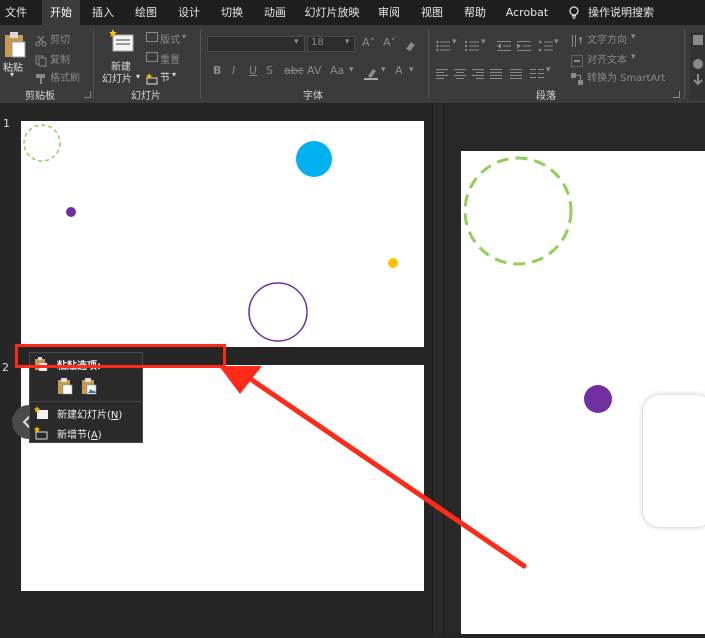 The width and height of the screenshot is (705, 638). I want to click on watermark-logo: Baidu经验, so click(588, 590).